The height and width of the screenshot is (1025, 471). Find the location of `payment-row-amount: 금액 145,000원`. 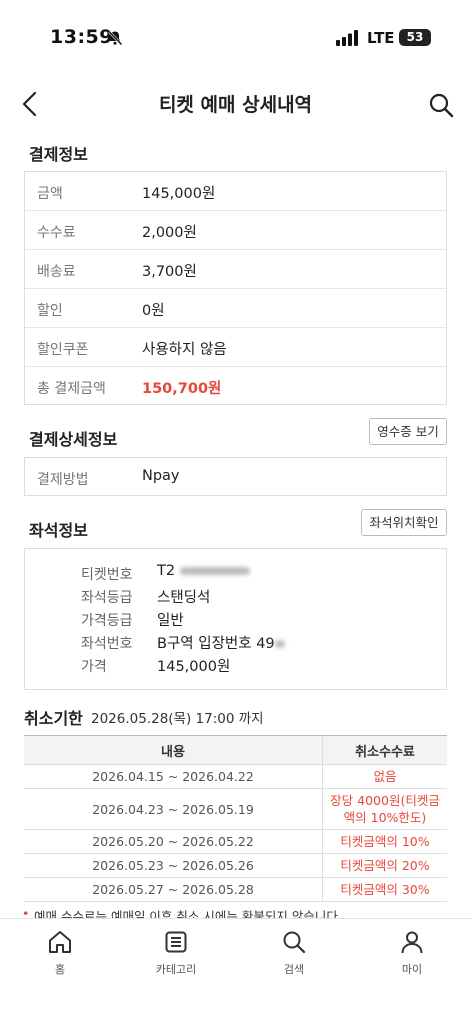

payment-row-amount: 금액 145,000원 is located at coordinates (235, 191).